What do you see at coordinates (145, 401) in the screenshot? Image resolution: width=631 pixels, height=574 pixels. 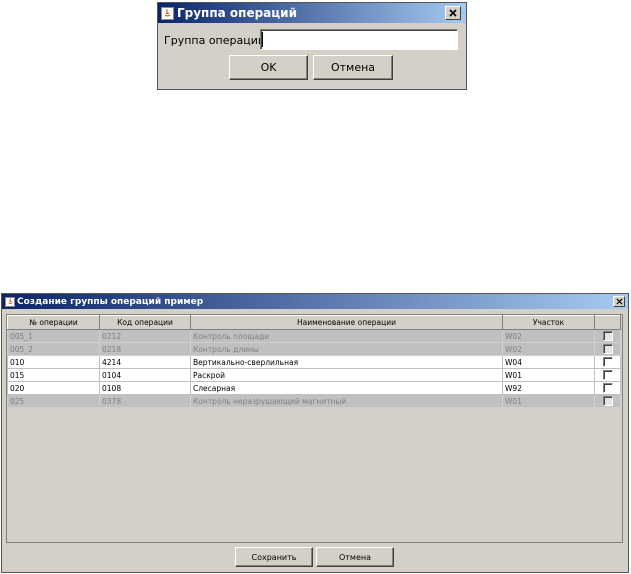 I see `cell-operation-code: 0378` at bounding box center [145, 401].